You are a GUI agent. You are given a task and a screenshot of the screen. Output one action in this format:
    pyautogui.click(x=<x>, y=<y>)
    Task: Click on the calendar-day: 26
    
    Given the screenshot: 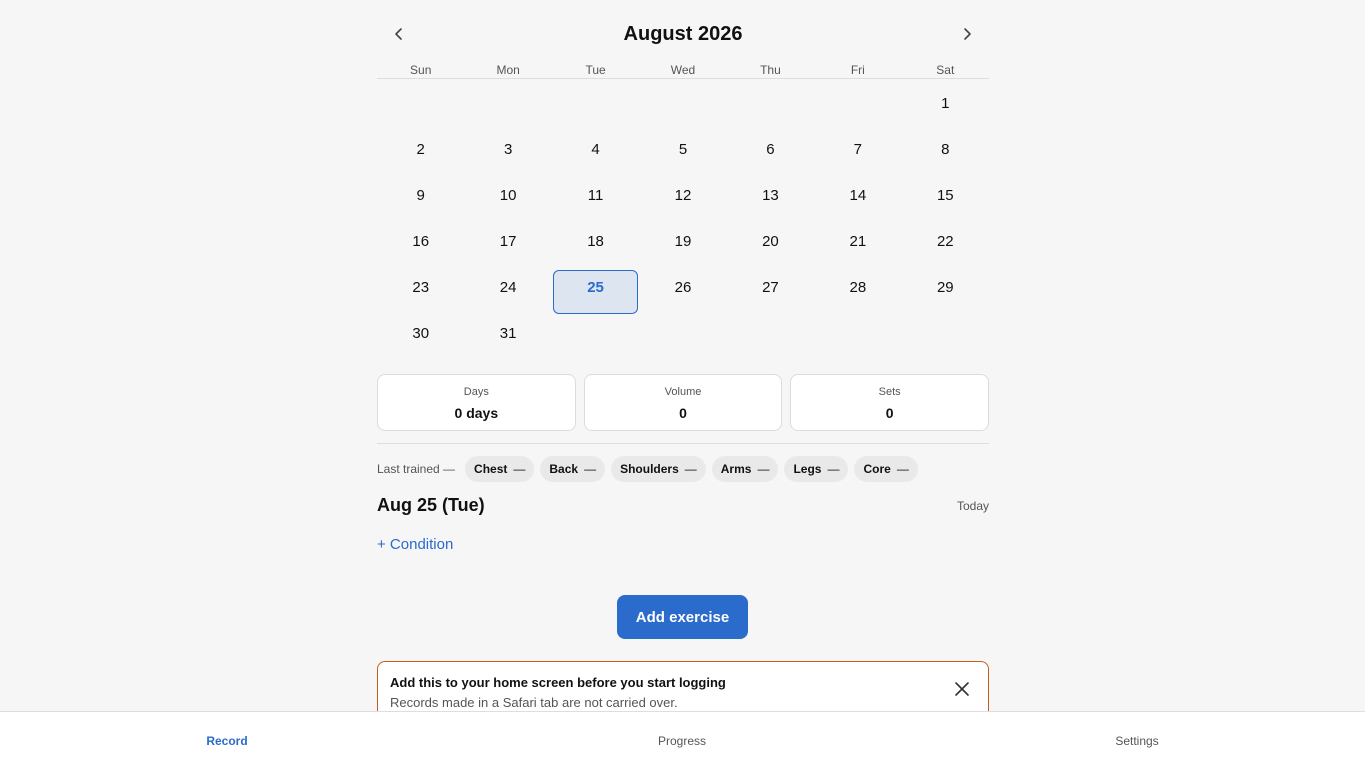 What is the action you would take?
    pyautogui.click(x=682, y=293)
    